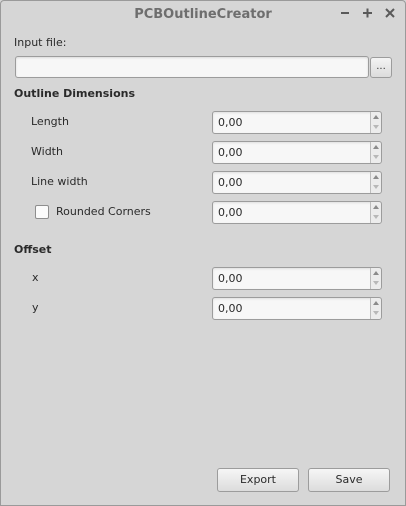 This screenshot has width=406, height=506. Describe the element at coordinates (297, 212) in the screenshot. I see `corner-radius-spinbox: 0,00` at that location.